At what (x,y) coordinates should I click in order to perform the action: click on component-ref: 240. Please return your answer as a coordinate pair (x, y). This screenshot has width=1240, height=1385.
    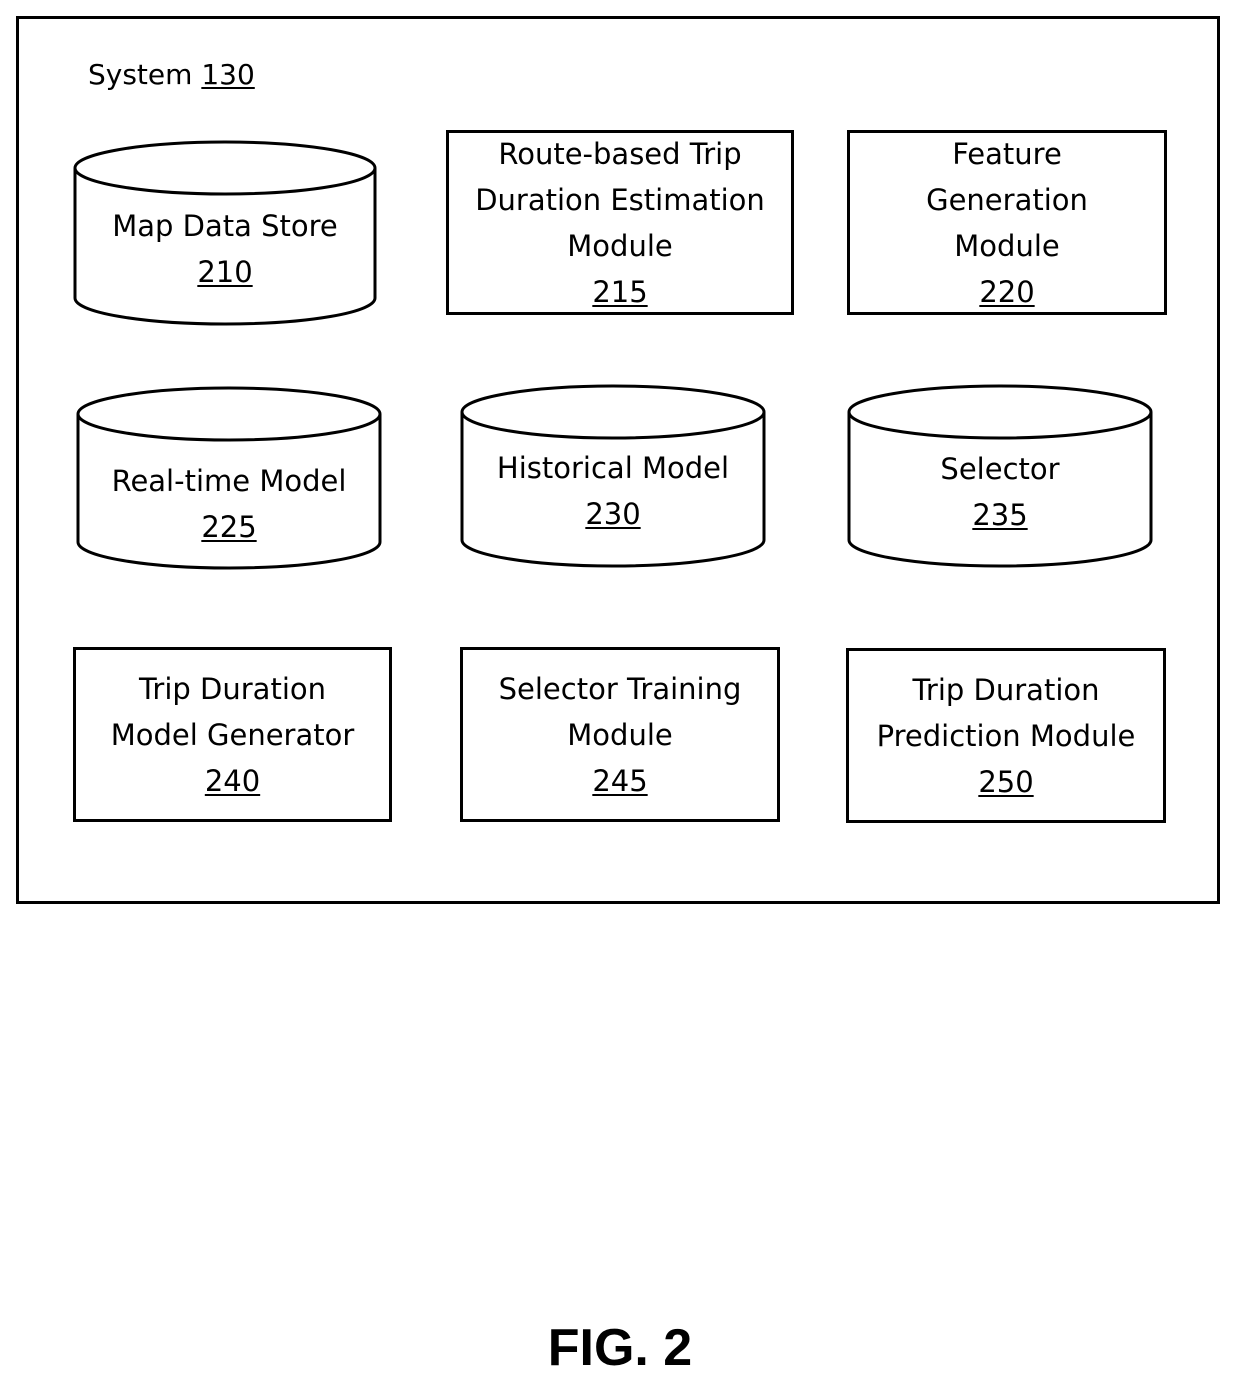
    Looking at the image, I should click on (232, 780).